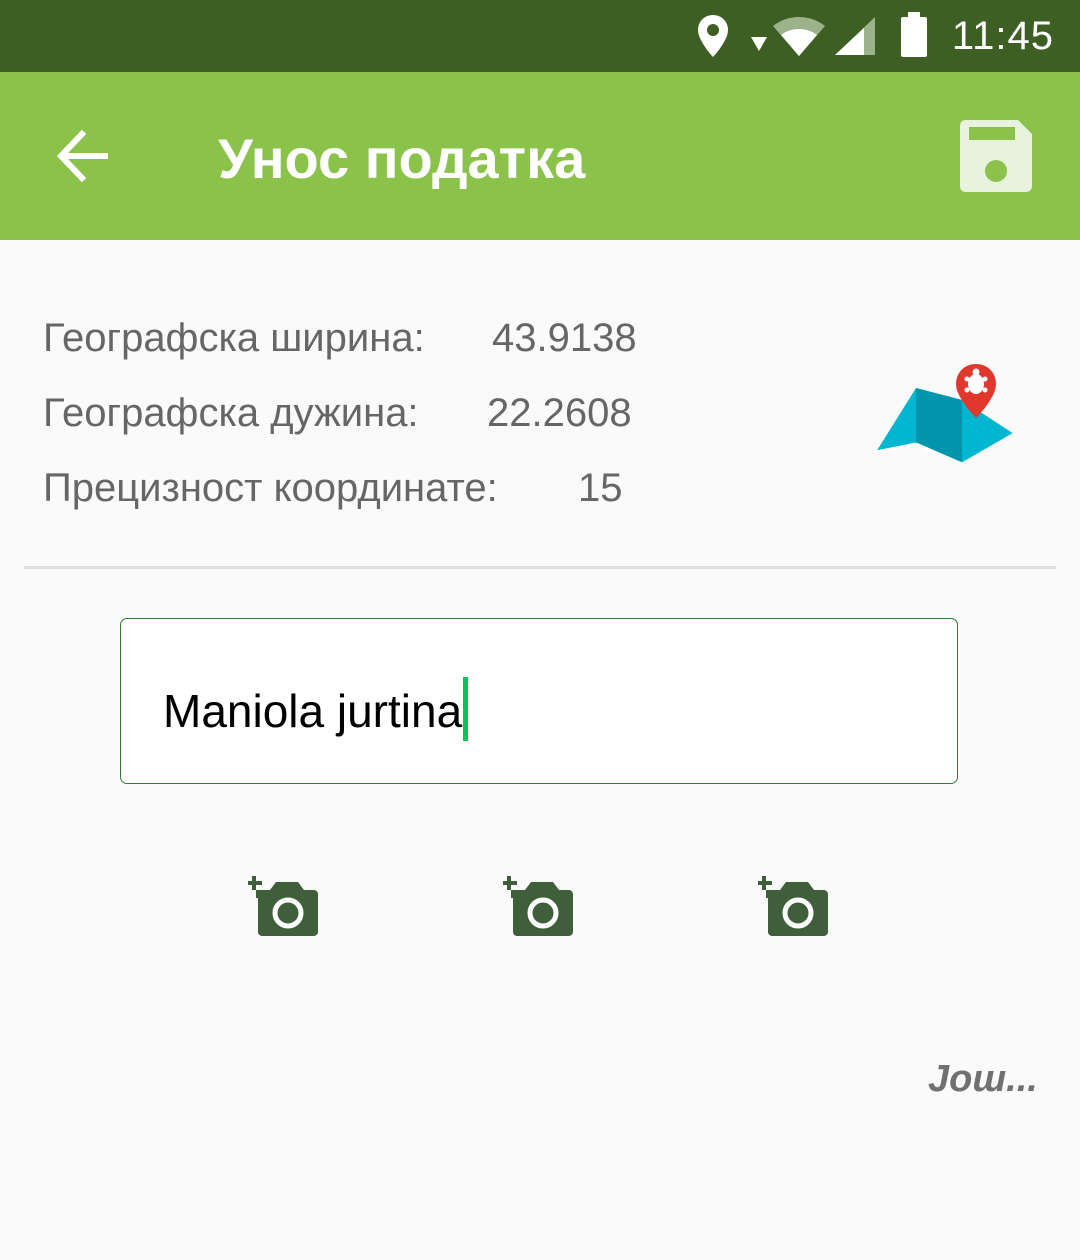 This screenshot has height=1260, width=1080. What do you see at coordinates (270, 488) in the screenshot?
I see `precision-label: Прецизност координате:` at bounding box center [270, 488].